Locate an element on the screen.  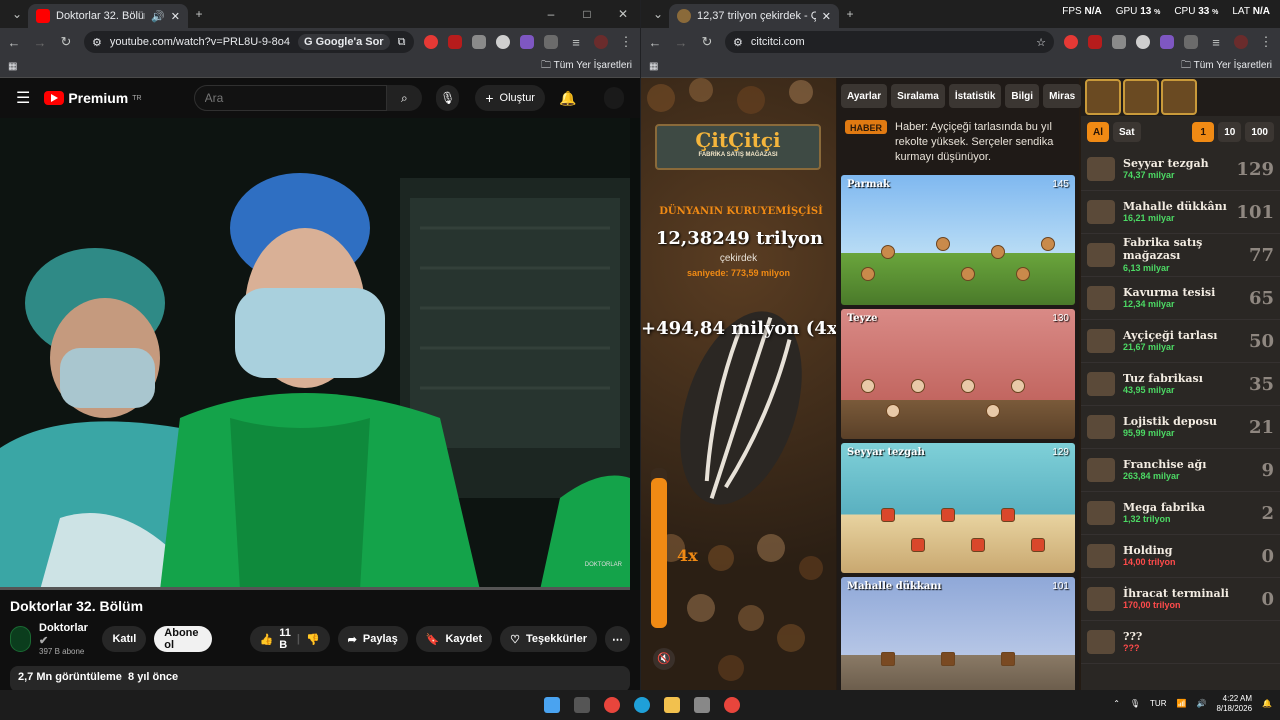
amount-10-button: 10 is located at coordinates (1230, 132).